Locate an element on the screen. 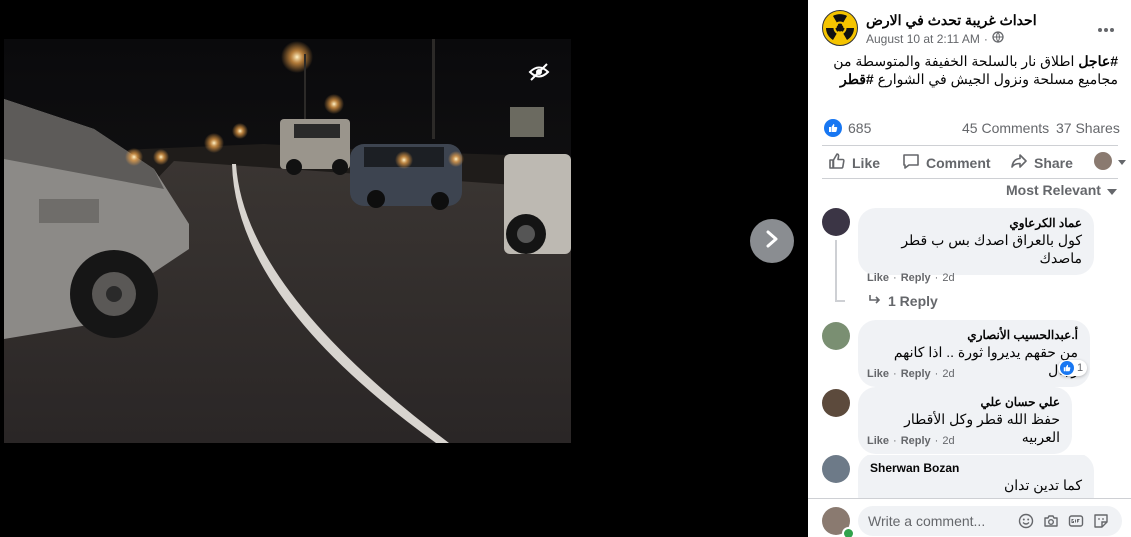  commenter-name: Sherwan Bozan is located at coordinates (976, 468).